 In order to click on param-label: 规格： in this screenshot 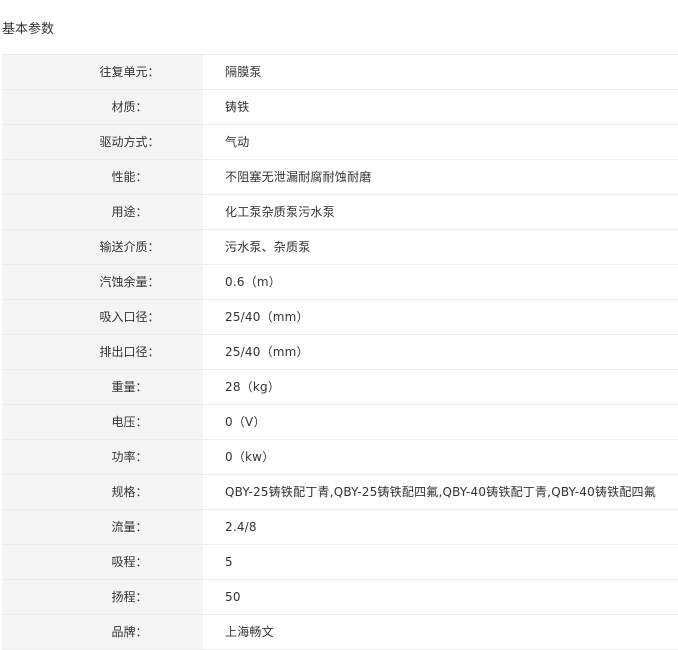, I will do `click(102, 492)`.